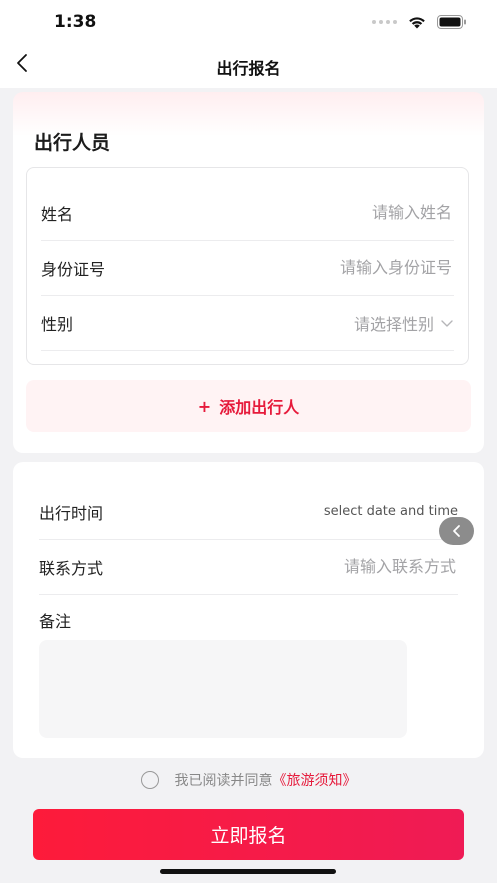 The image size is (497, 883). I want to click on signal-icon, so click(384, 22).